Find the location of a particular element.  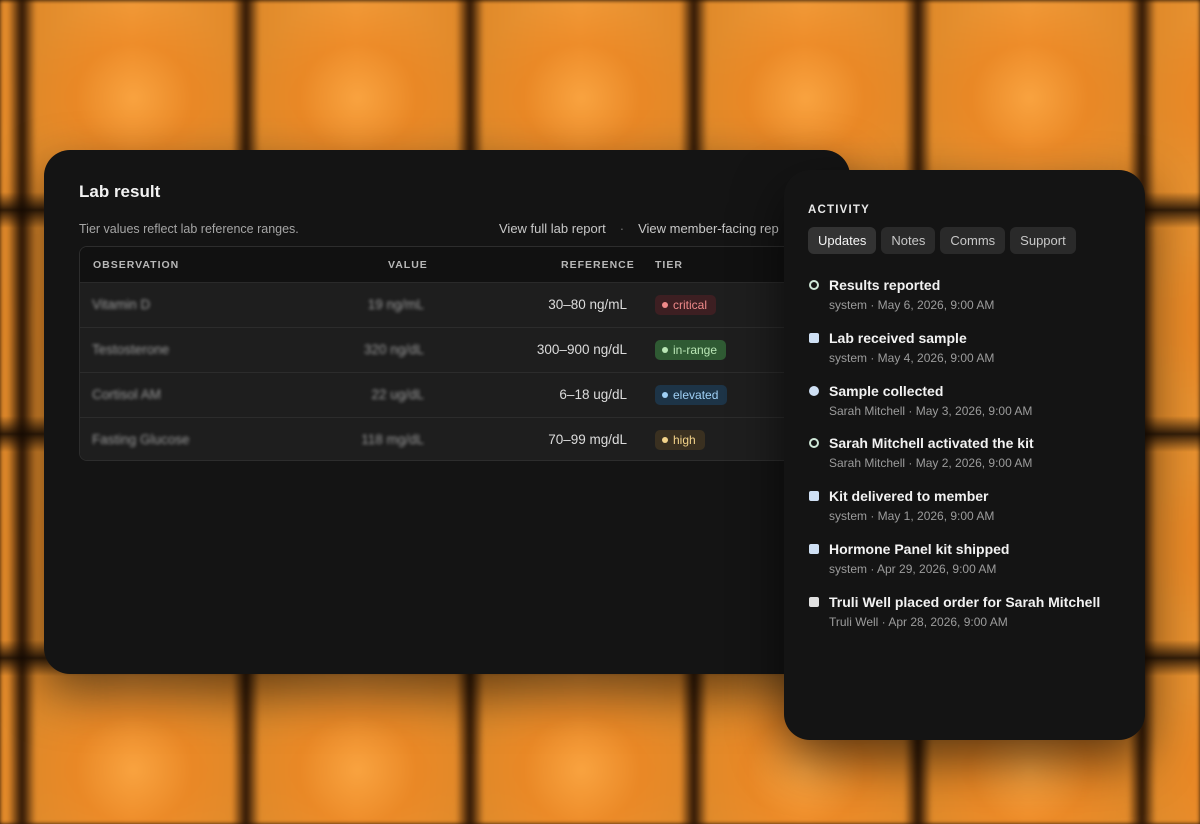

column-reference: REFERENCE is located at coordinates (598, 265).